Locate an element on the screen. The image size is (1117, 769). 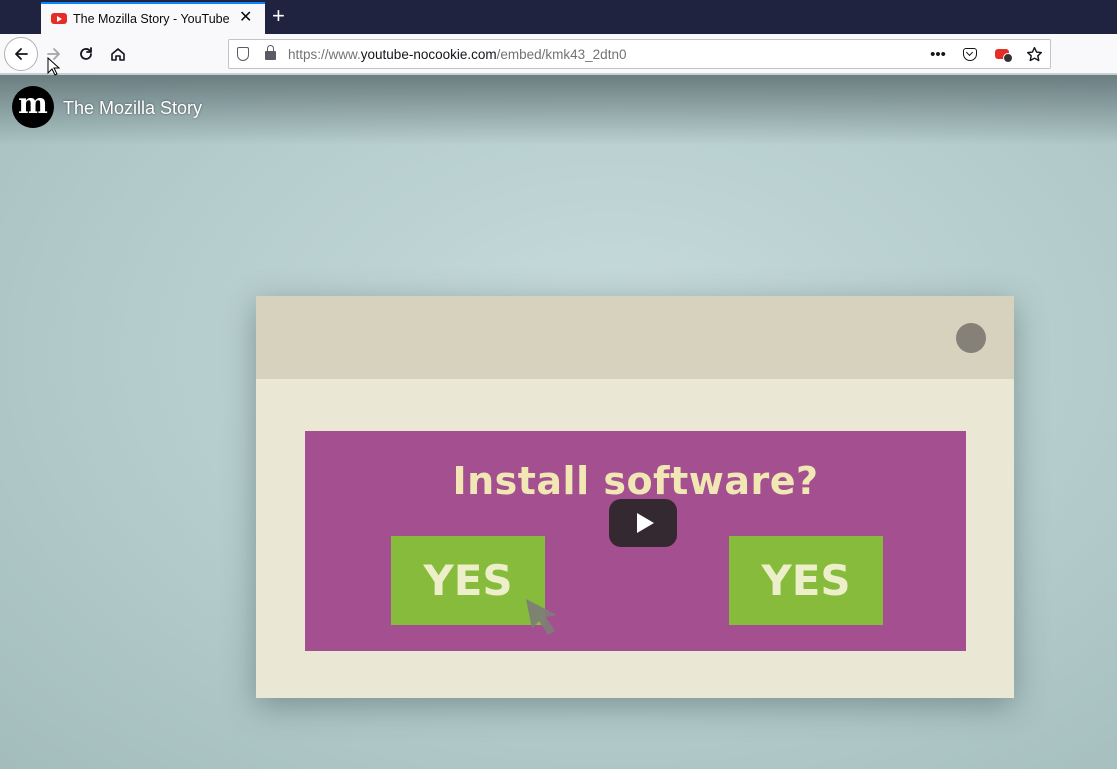
tab-strip: The Mozilla Story - YouTube ✕ + is located at coordinates (558, 17).